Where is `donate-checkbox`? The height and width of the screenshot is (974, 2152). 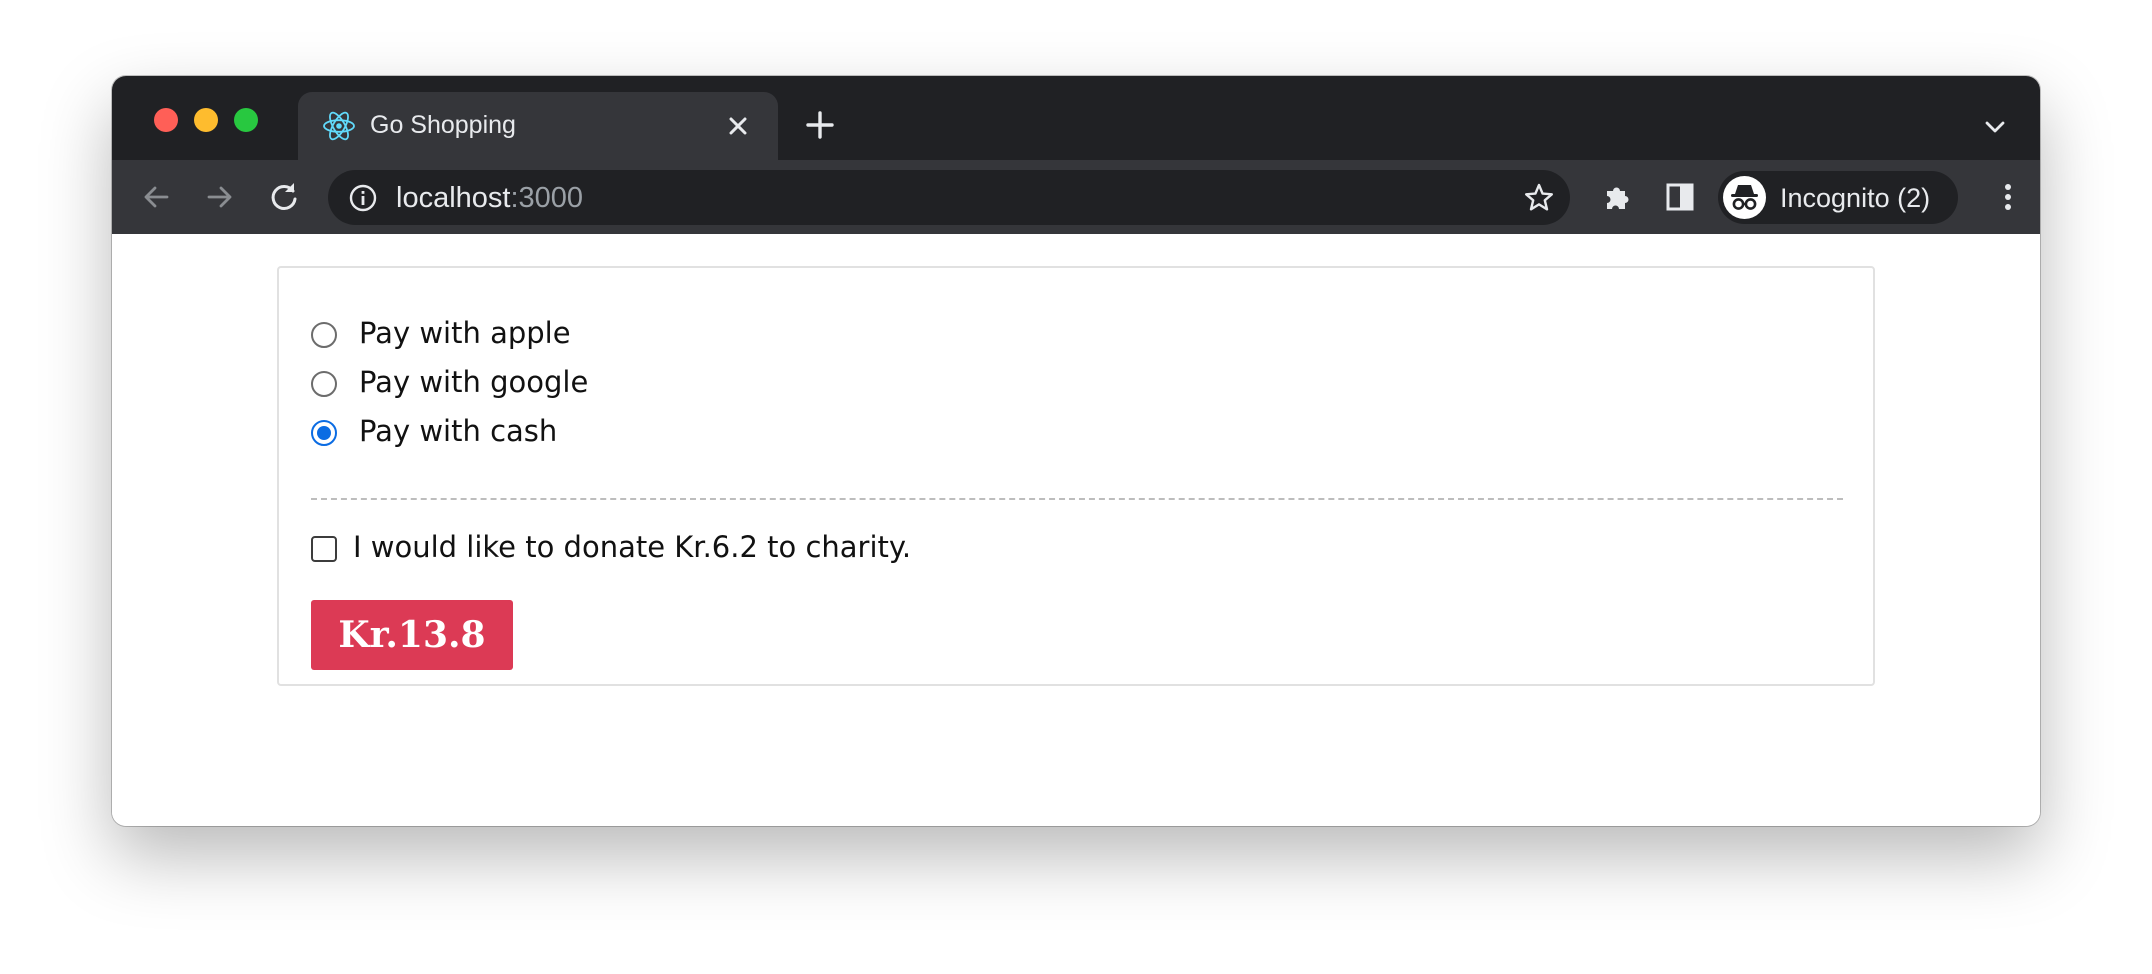 donate-checkbox is located at coordinates (324, 549).